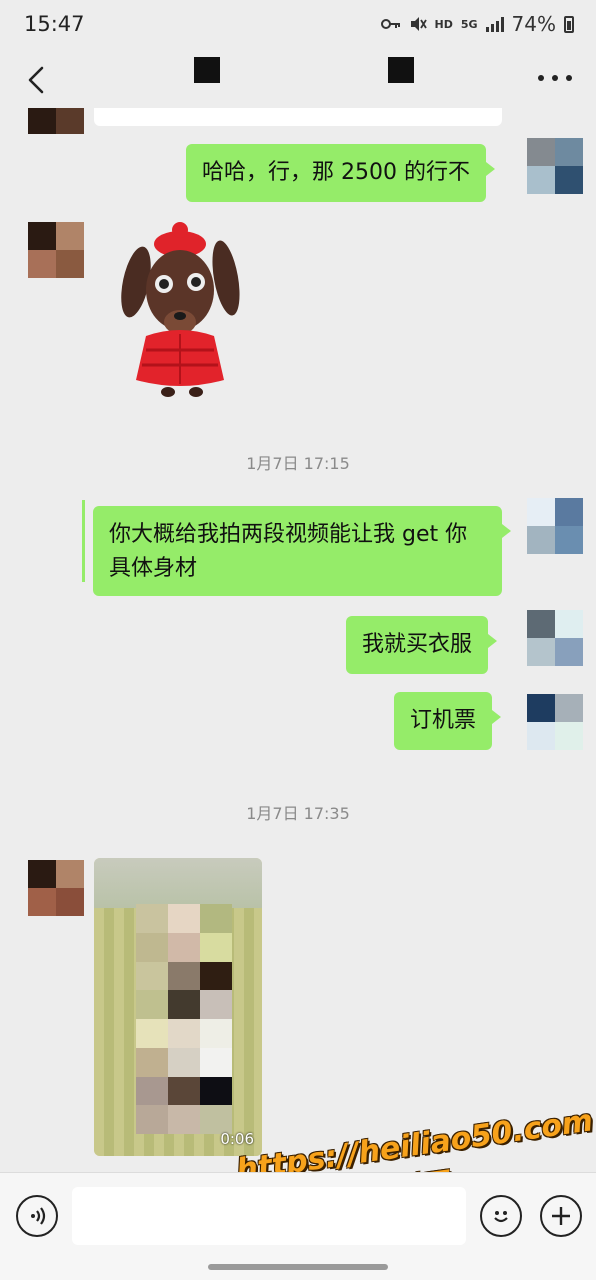  I want to click on hd-label: HD, so click(443, 24).